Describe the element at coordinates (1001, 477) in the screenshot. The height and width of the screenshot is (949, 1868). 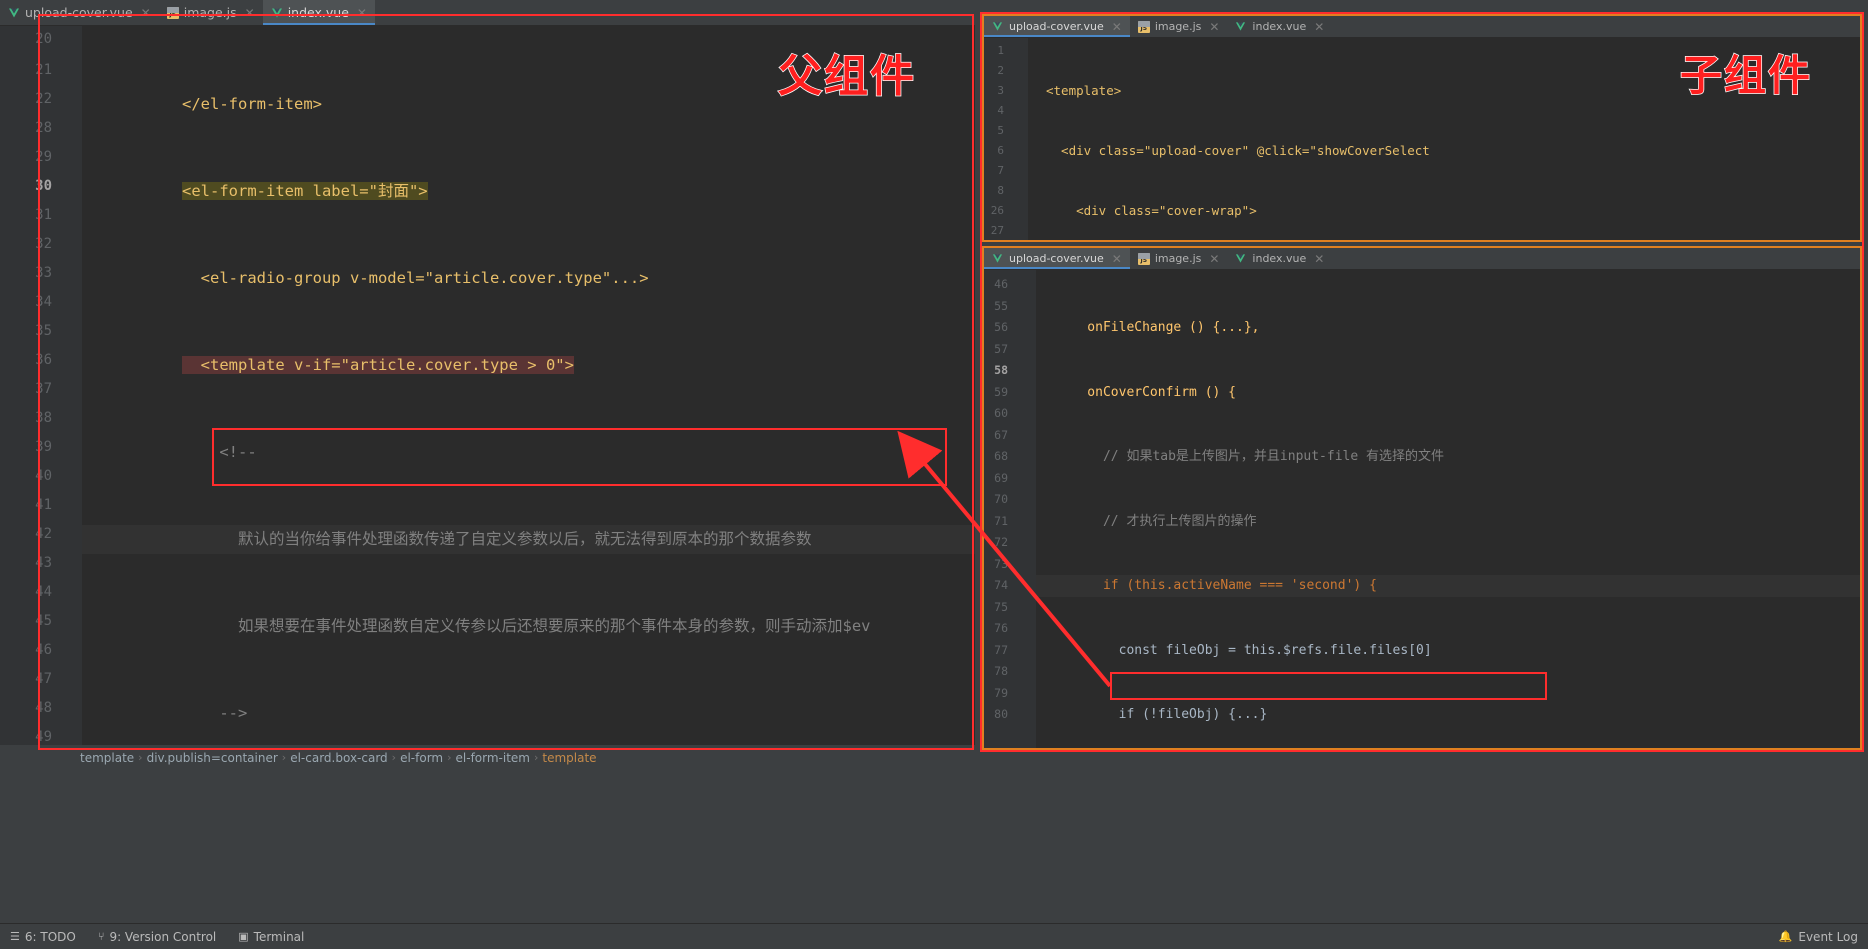
I see `line-number: 69` at that location.